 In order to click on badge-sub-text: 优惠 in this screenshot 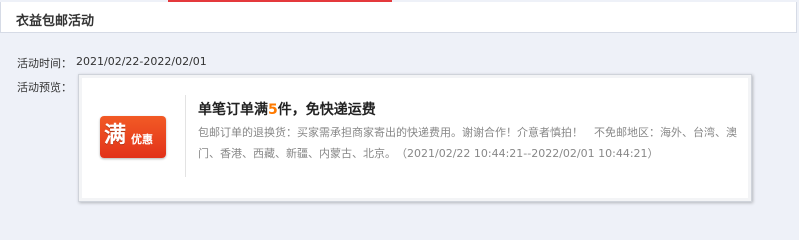, I will do `click(142, 139)`.